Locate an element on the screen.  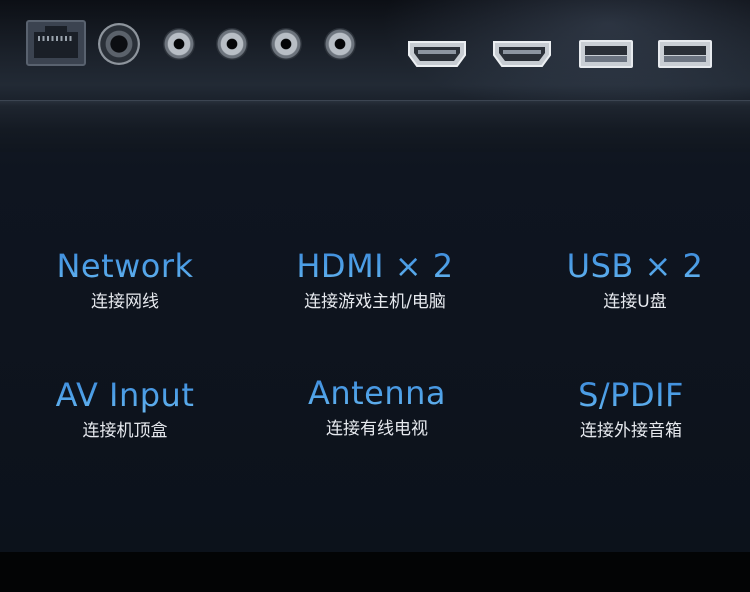
ethernet-port-icon is located at coordinates (56, 43).